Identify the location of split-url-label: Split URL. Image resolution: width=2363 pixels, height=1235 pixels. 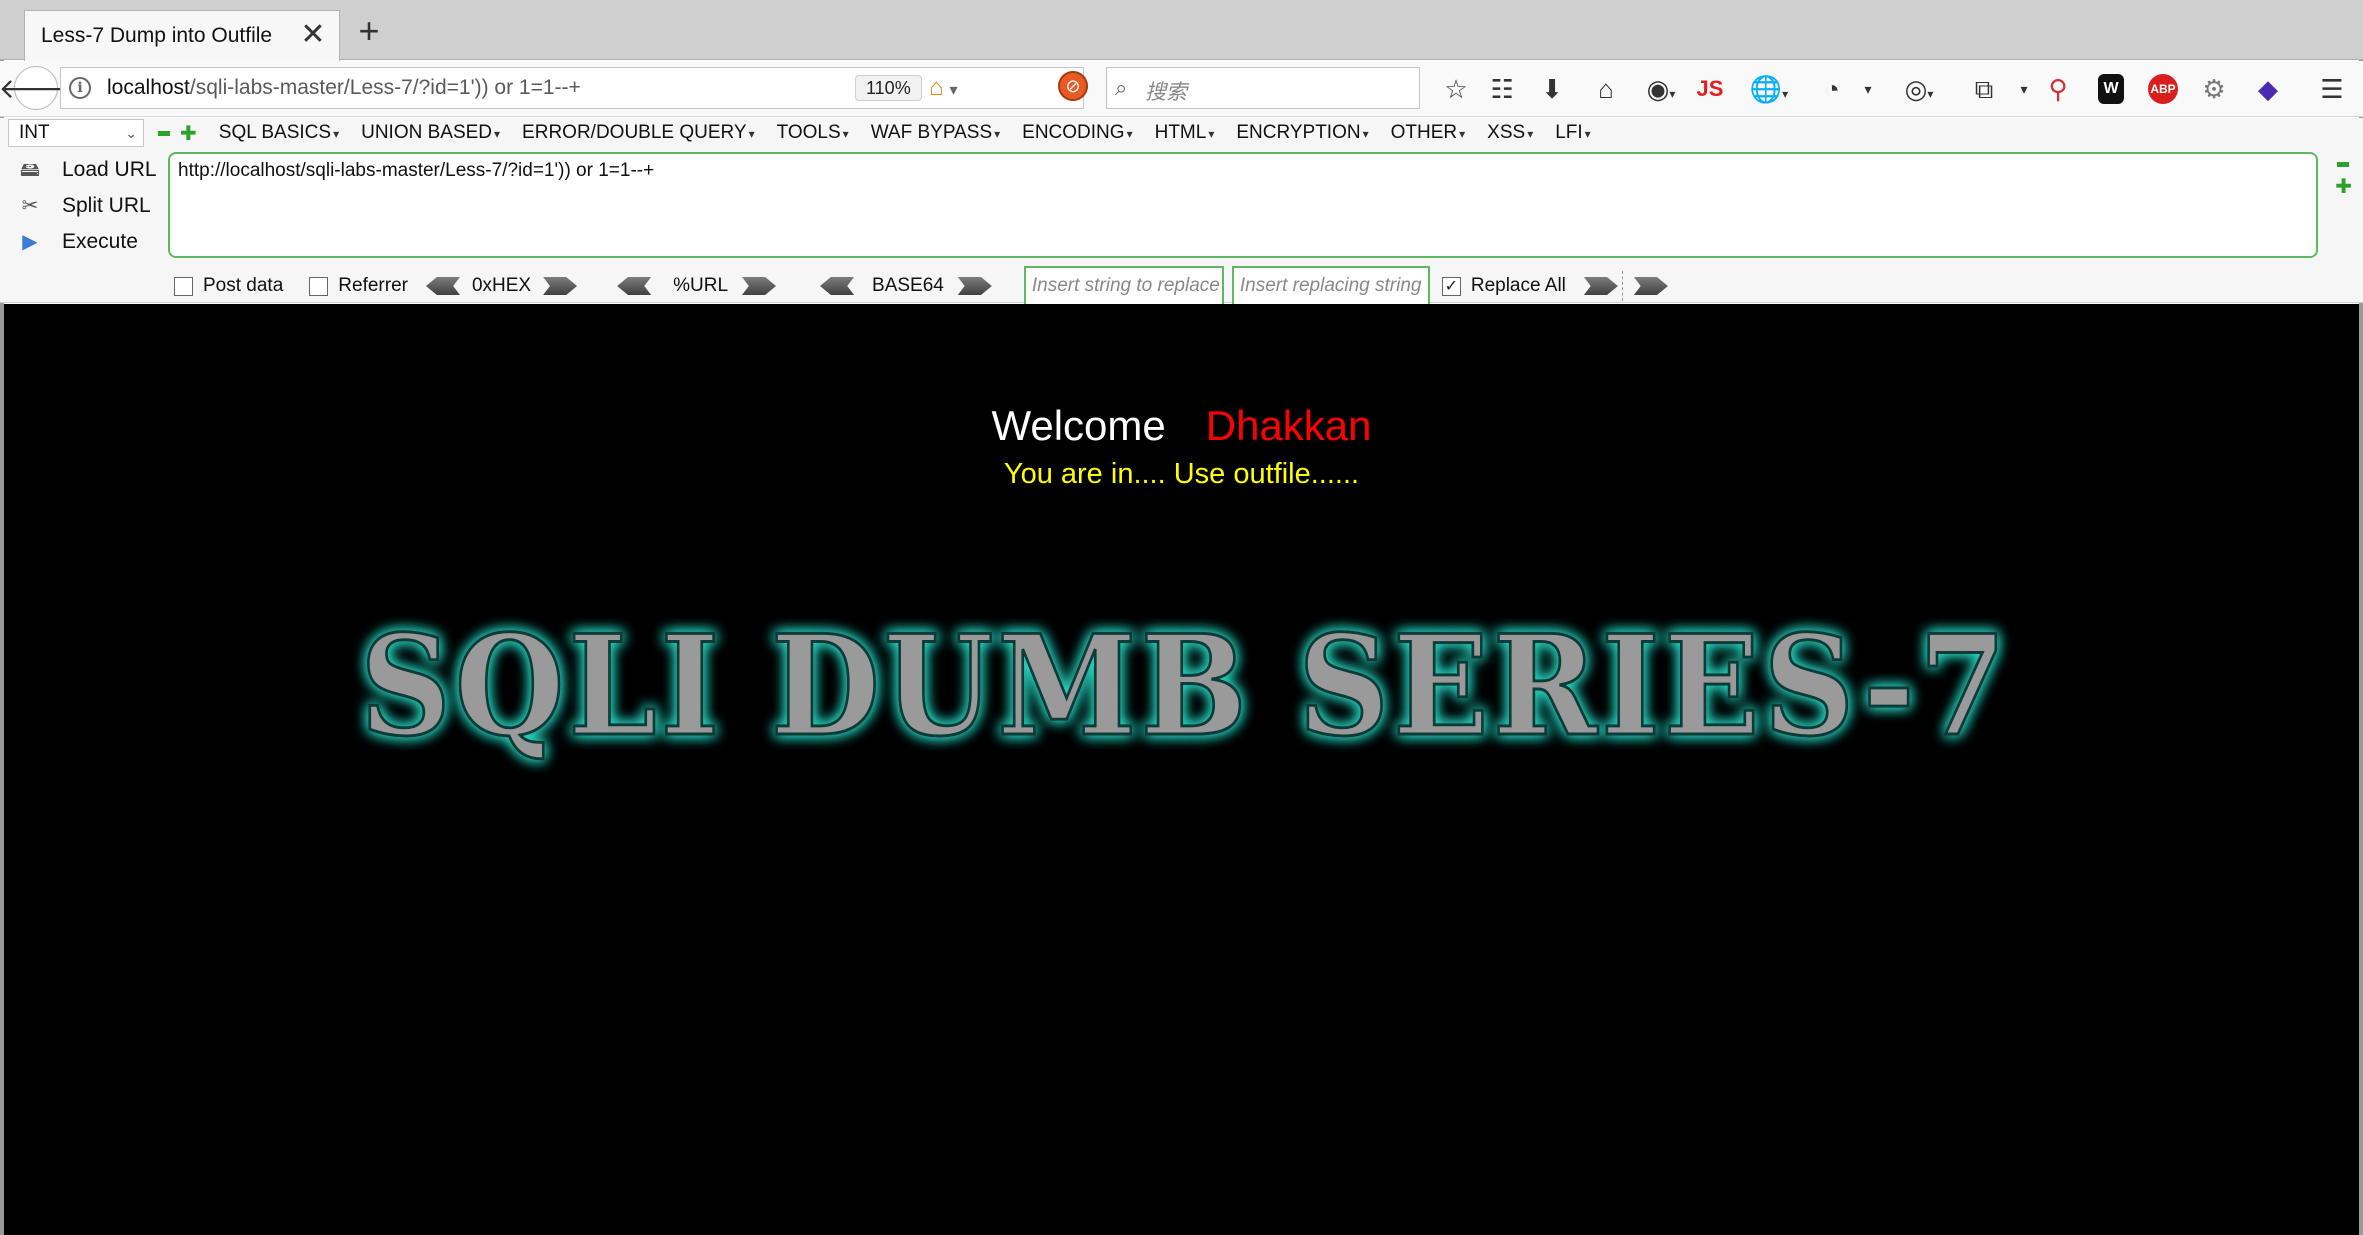
(106, 205).